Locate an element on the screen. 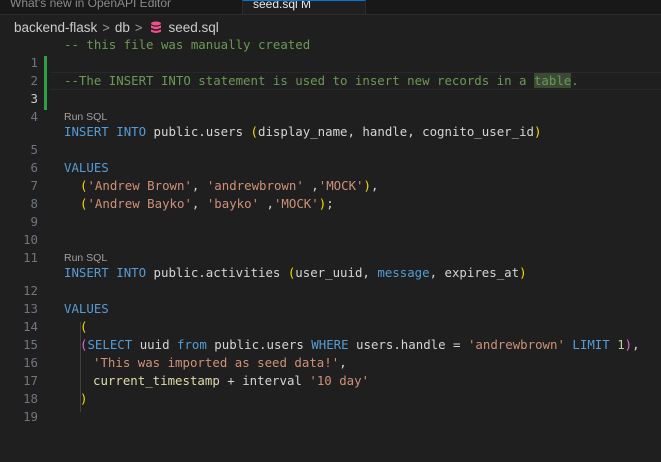 Image resolution: width=661 pixels, height=462 pixels. editor-tab-bar: What's new in OpenAPI Editor seed.sql M is located at coordinates (330, 7).